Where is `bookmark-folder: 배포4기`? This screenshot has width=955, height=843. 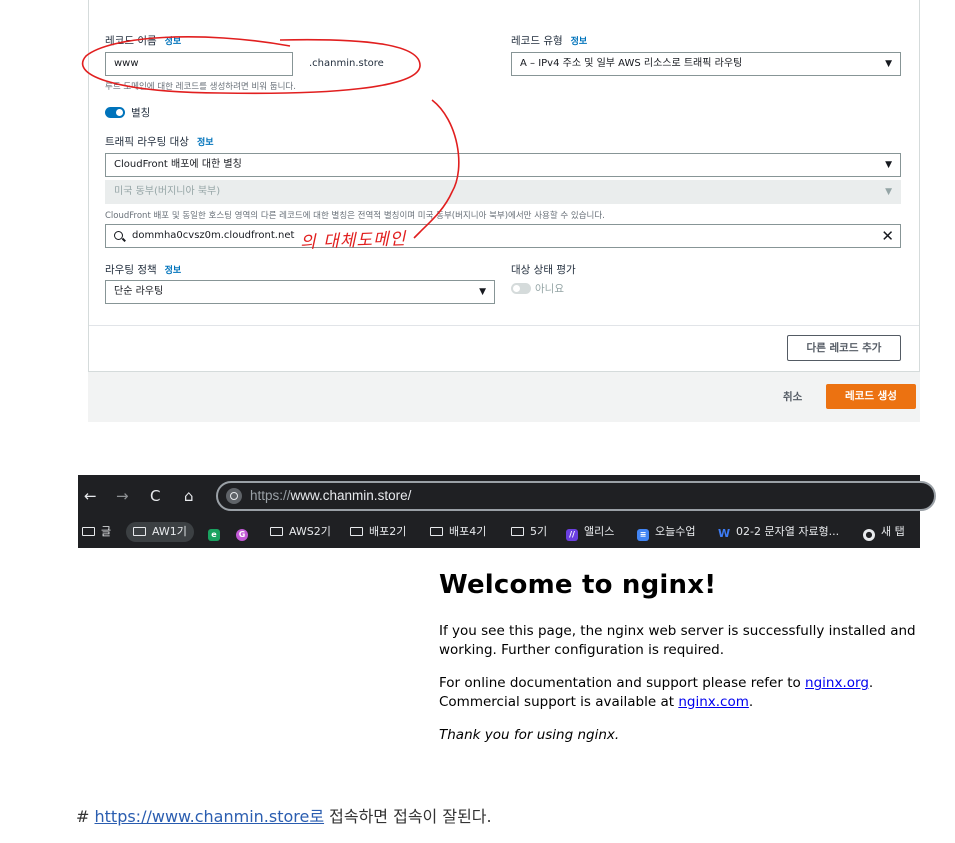 bookmark-folder: 배포4기 is located at coordinates (458, 532).